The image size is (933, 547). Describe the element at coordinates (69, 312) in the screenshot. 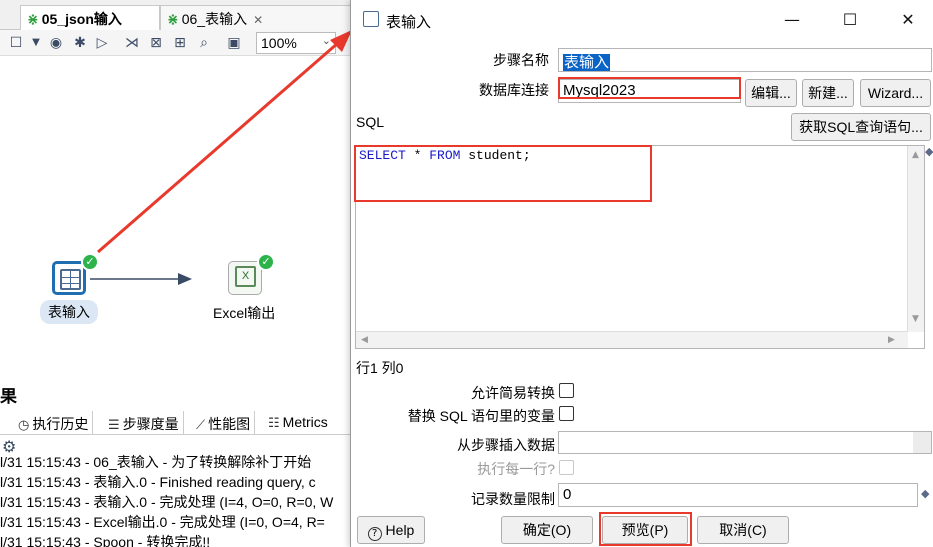

I see `step-label-table-input: 表输入` at that location.